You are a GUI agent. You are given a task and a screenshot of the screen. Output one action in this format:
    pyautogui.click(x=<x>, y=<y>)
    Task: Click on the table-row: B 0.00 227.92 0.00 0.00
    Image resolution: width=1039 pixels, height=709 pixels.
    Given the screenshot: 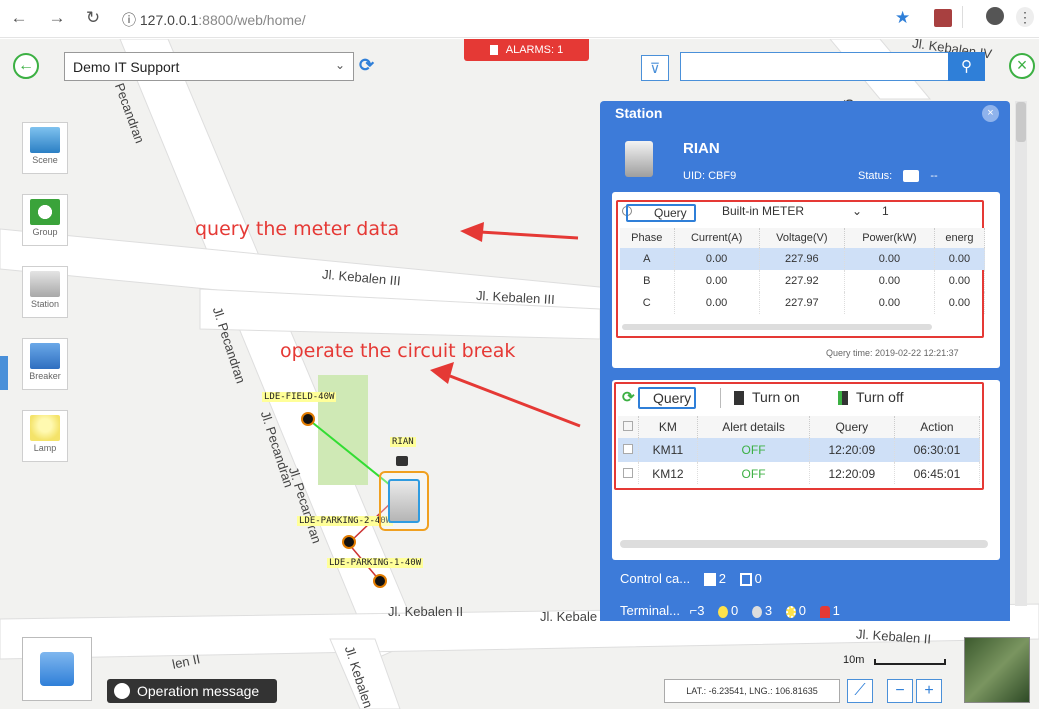 What is the action you would take?
    pyautogui.click(x=802, y=281)
    